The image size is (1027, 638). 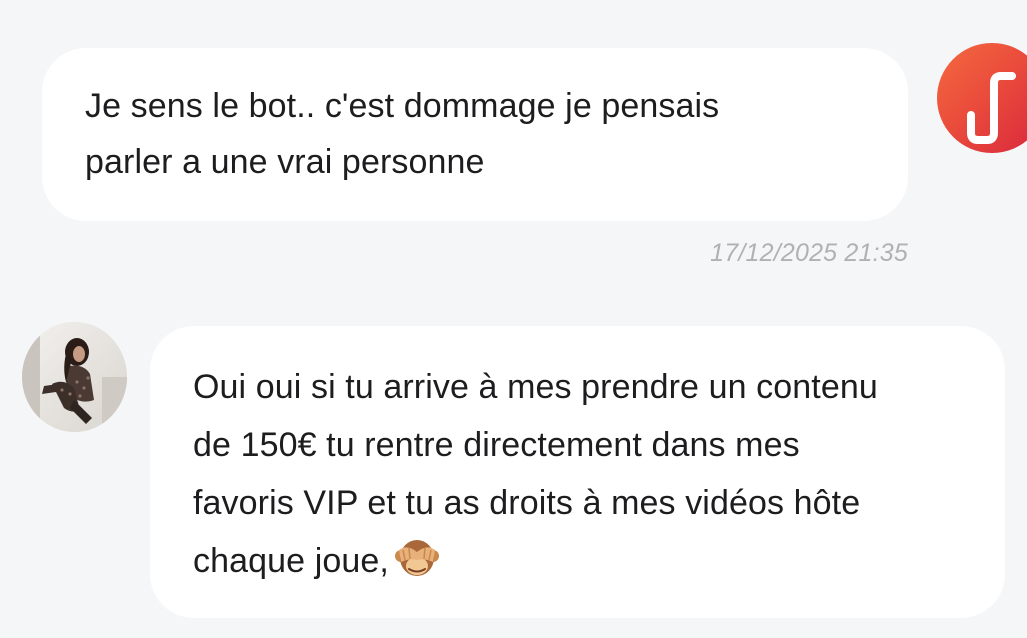 I want to click on brand-logo-icon, so click(x=982, y=98).